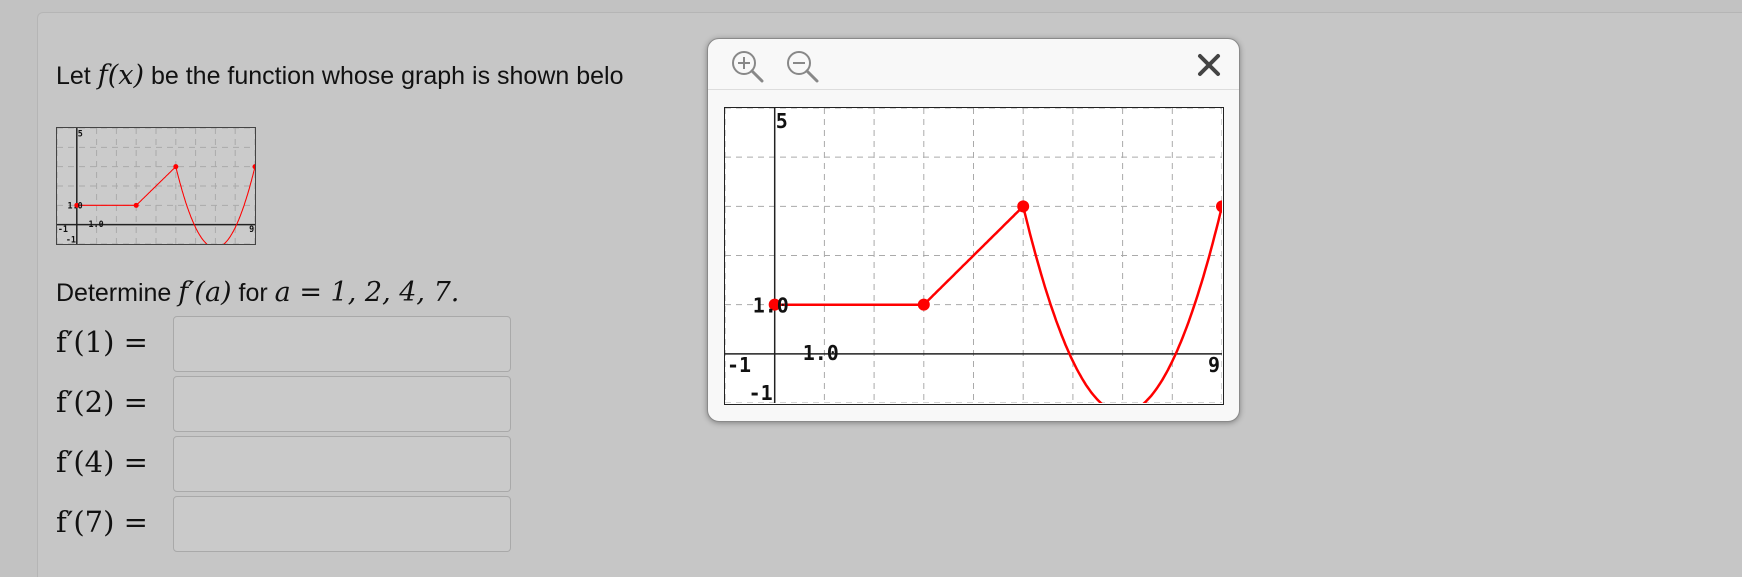  What do you see at coordinates (802, 66) in the screenshot?
I see `zoom-out-icon` at bounding box center [802, 66].